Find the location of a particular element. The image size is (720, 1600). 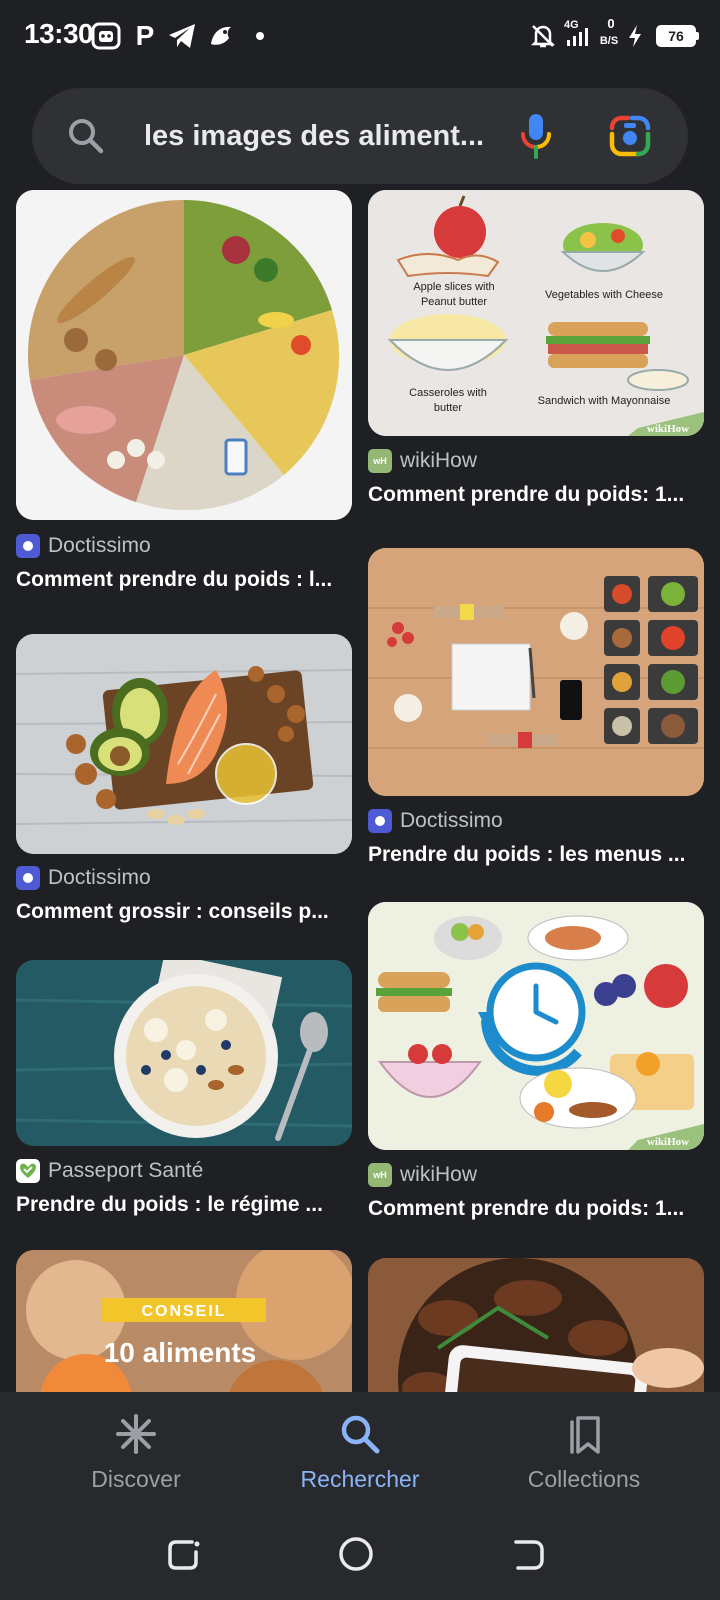

bottom-navigation: Discover Rechercher Collections is located at coordinates (360, 1496).